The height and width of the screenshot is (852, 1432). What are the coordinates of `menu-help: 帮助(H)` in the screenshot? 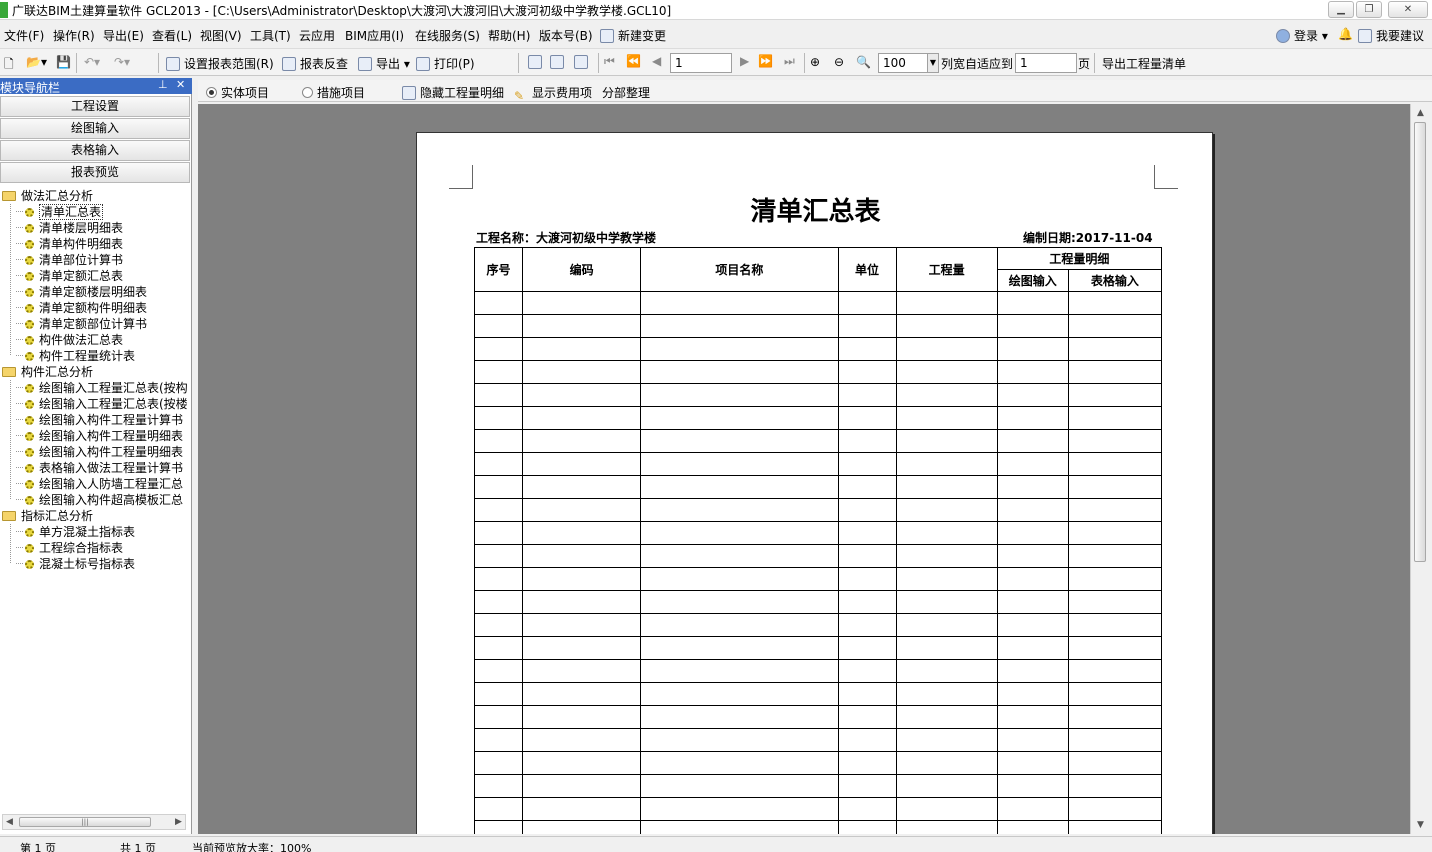 It's located at (509, 35).